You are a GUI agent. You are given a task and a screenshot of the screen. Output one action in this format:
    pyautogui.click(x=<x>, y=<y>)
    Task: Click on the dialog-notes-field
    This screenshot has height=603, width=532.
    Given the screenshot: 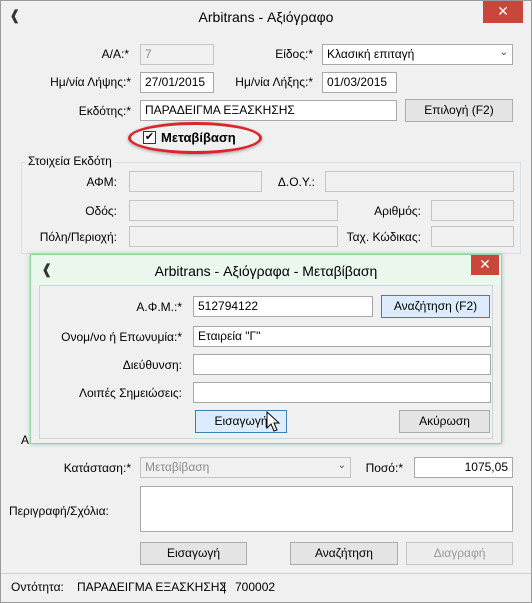 What is the action you would take?
    pyautogui.click(x=342, y=392)
    